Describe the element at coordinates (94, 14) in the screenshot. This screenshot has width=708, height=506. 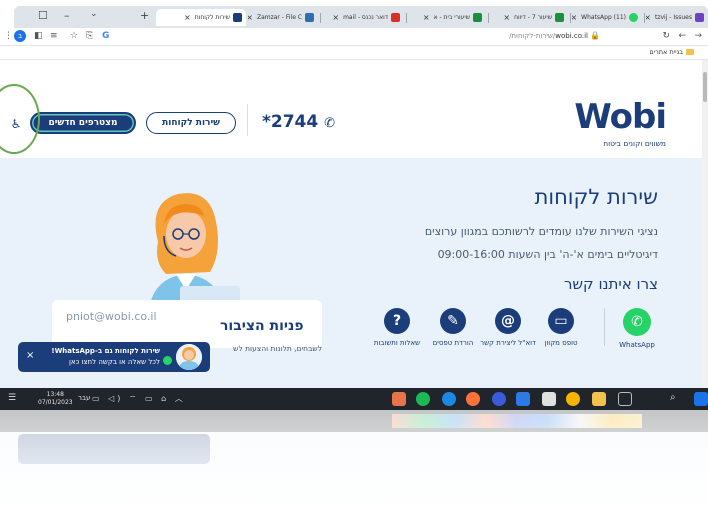
I see `chevron-down-icon: ⌄` at that location.